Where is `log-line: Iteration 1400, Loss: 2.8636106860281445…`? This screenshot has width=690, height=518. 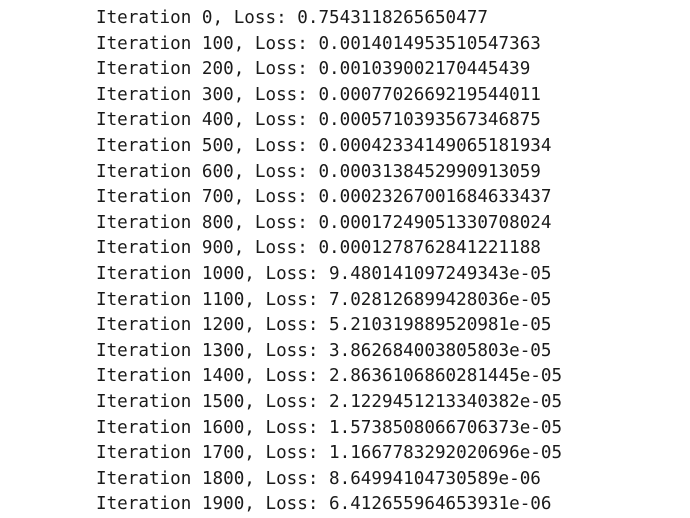 log-line: Iteration 1400, Loss: 2.8636106860281445… is located at coordinates (329, 376).